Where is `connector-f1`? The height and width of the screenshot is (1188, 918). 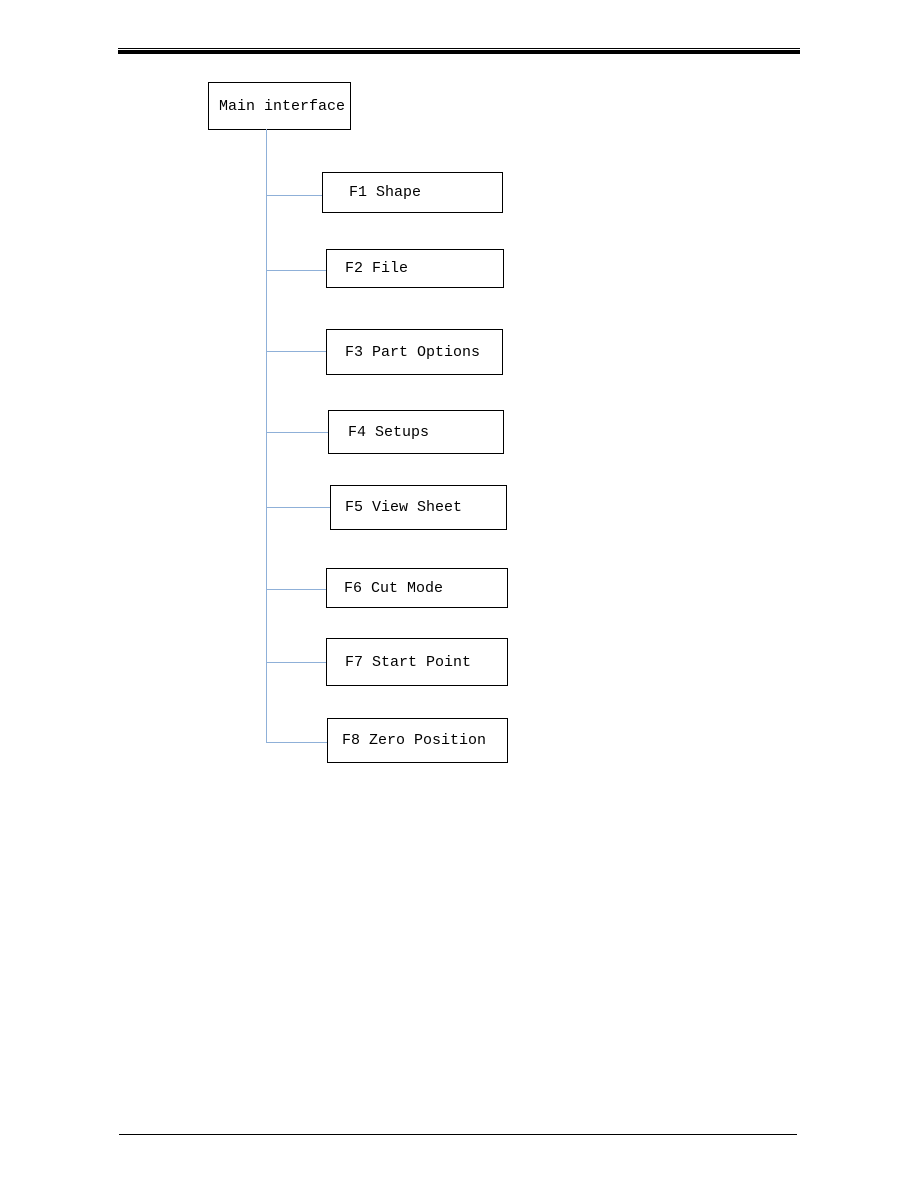
connector-f1 is located at coordinates (294, 195).